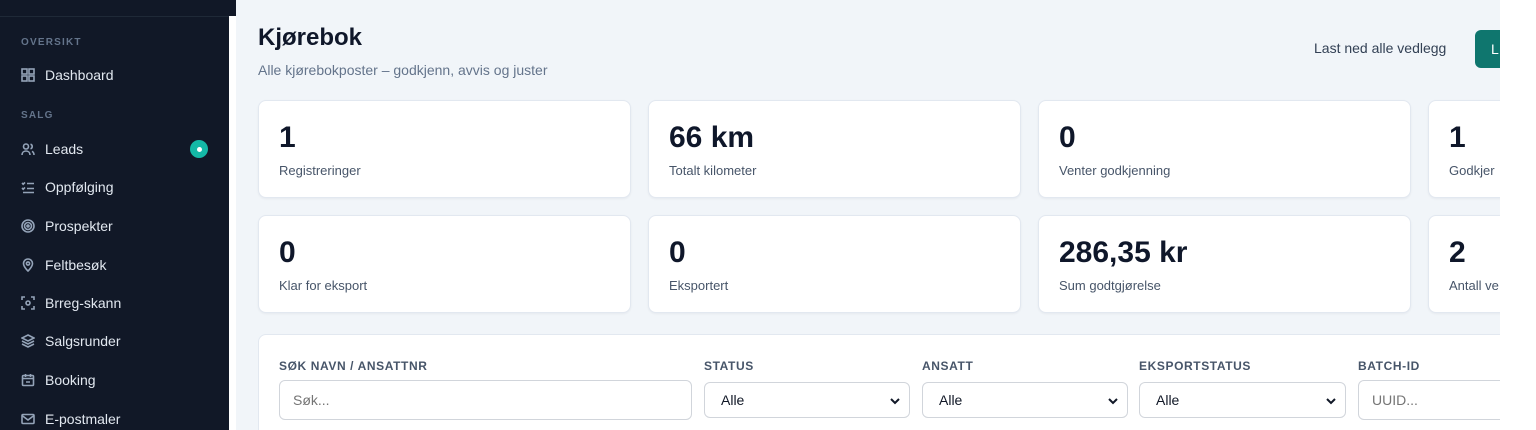 This screenshot has height=430, width=1536. Describe the element at coordinates (28, 380) in the screenshot. I see `calendar-icon` at that location.